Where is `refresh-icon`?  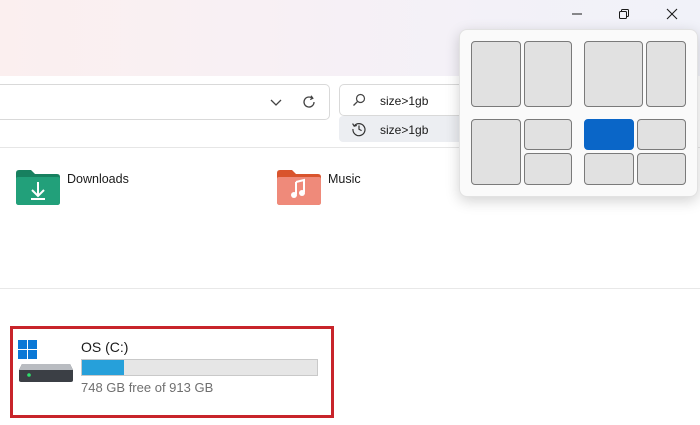 refresh-icon is located at coordinates (309, 102).